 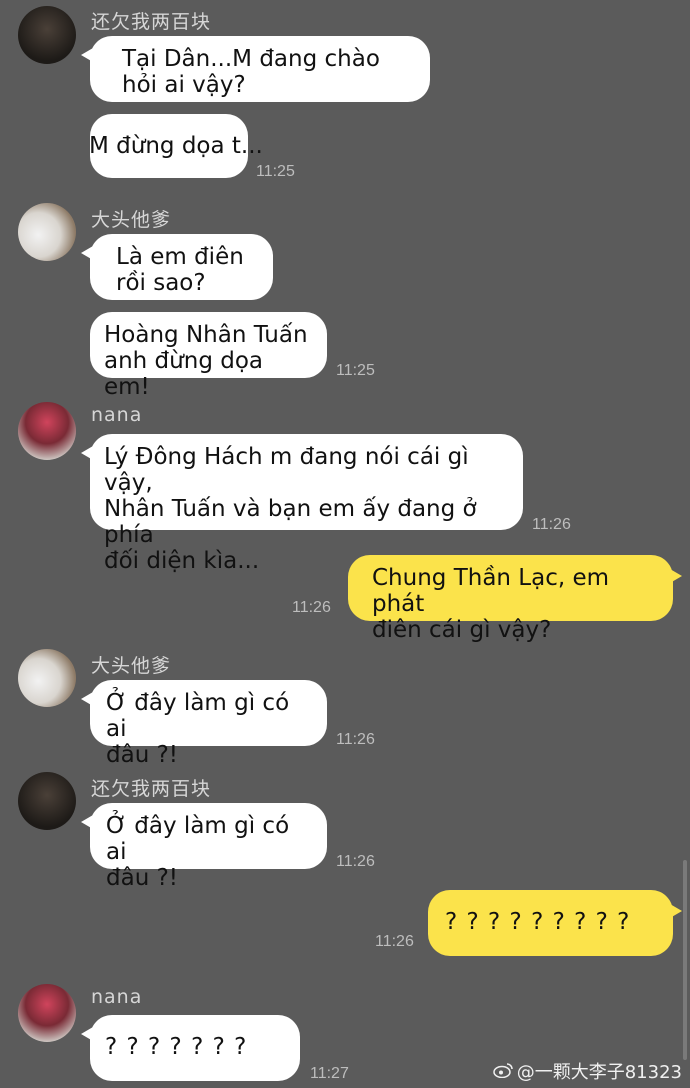 I want to click on message-text: điên cái gì vậy?, so click(x=462, y=630).